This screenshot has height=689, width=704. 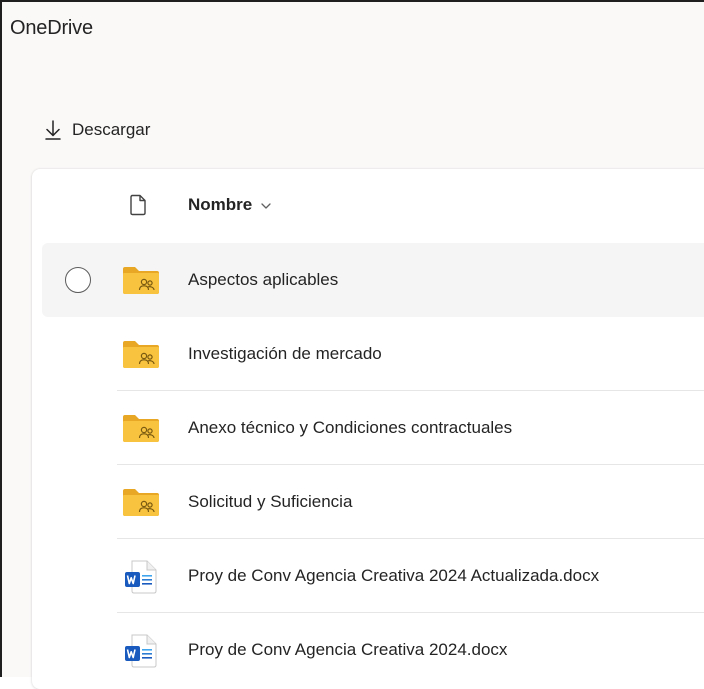 I want to click on download-icon, so click(x=53, y=130).